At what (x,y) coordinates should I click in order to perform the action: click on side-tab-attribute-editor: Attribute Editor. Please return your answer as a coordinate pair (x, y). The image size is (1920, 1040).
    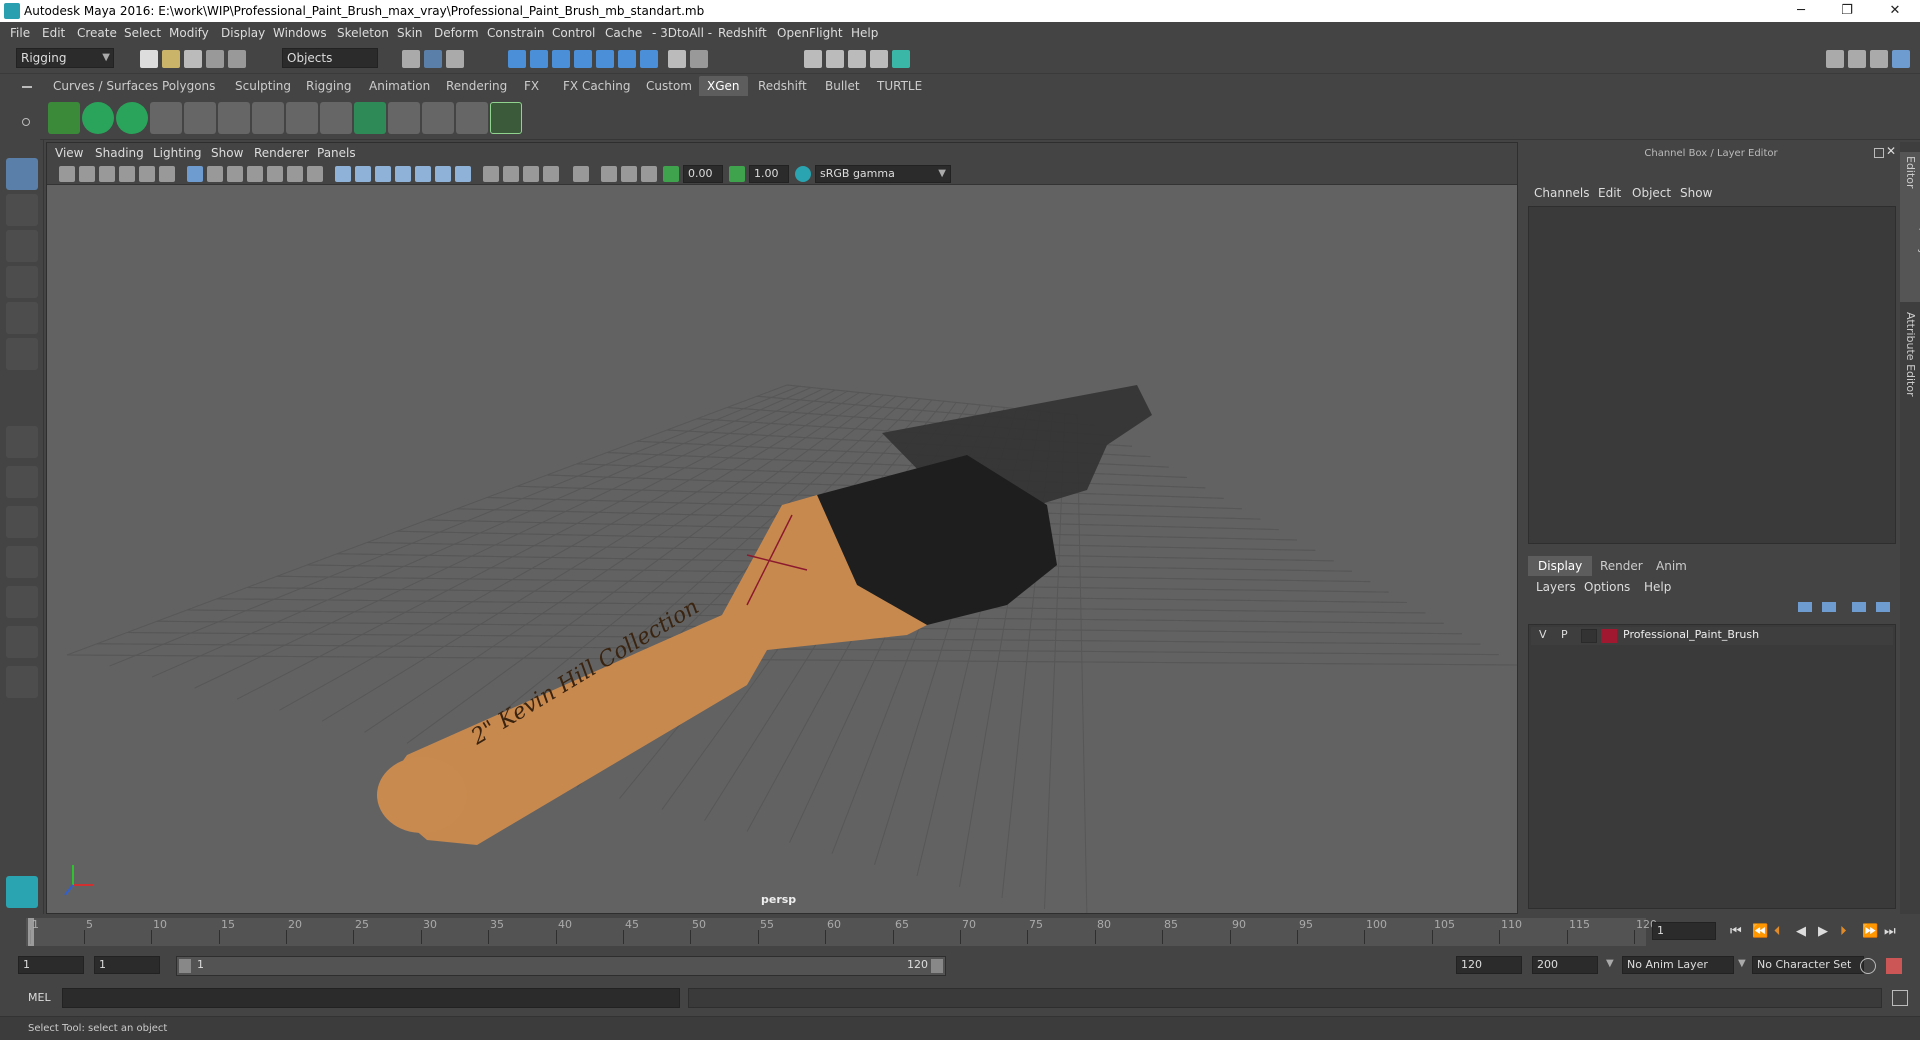
    Looking at the image, I should click on (1910, 353).